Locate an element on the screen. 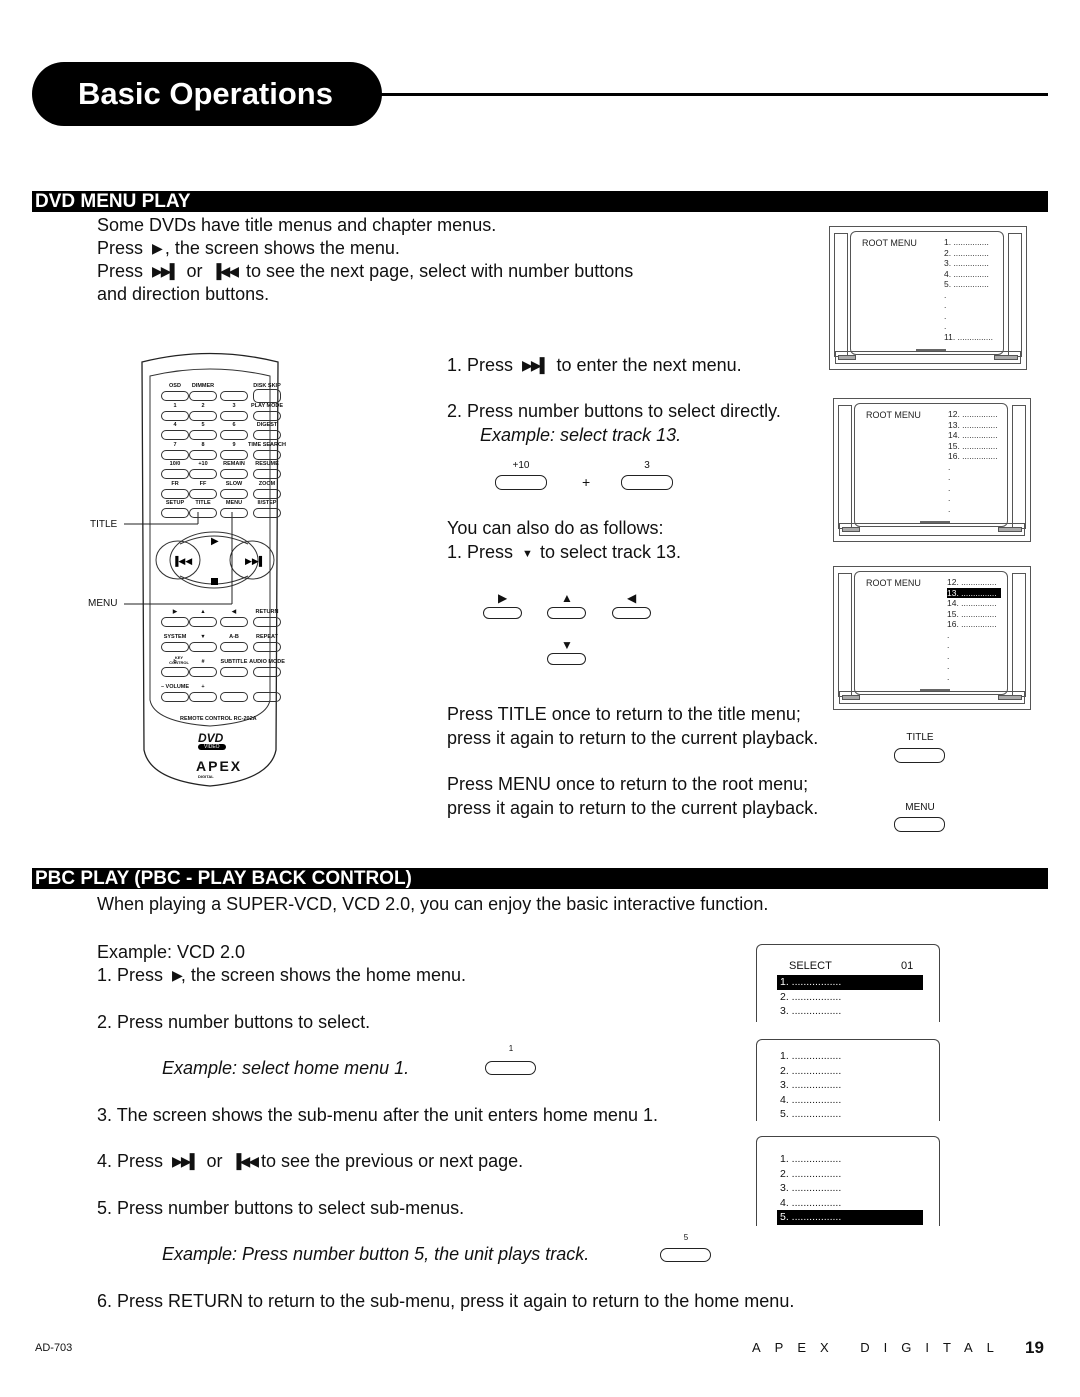 The image size is (1080, 1397). up-button is located at coordinates (566, 613).